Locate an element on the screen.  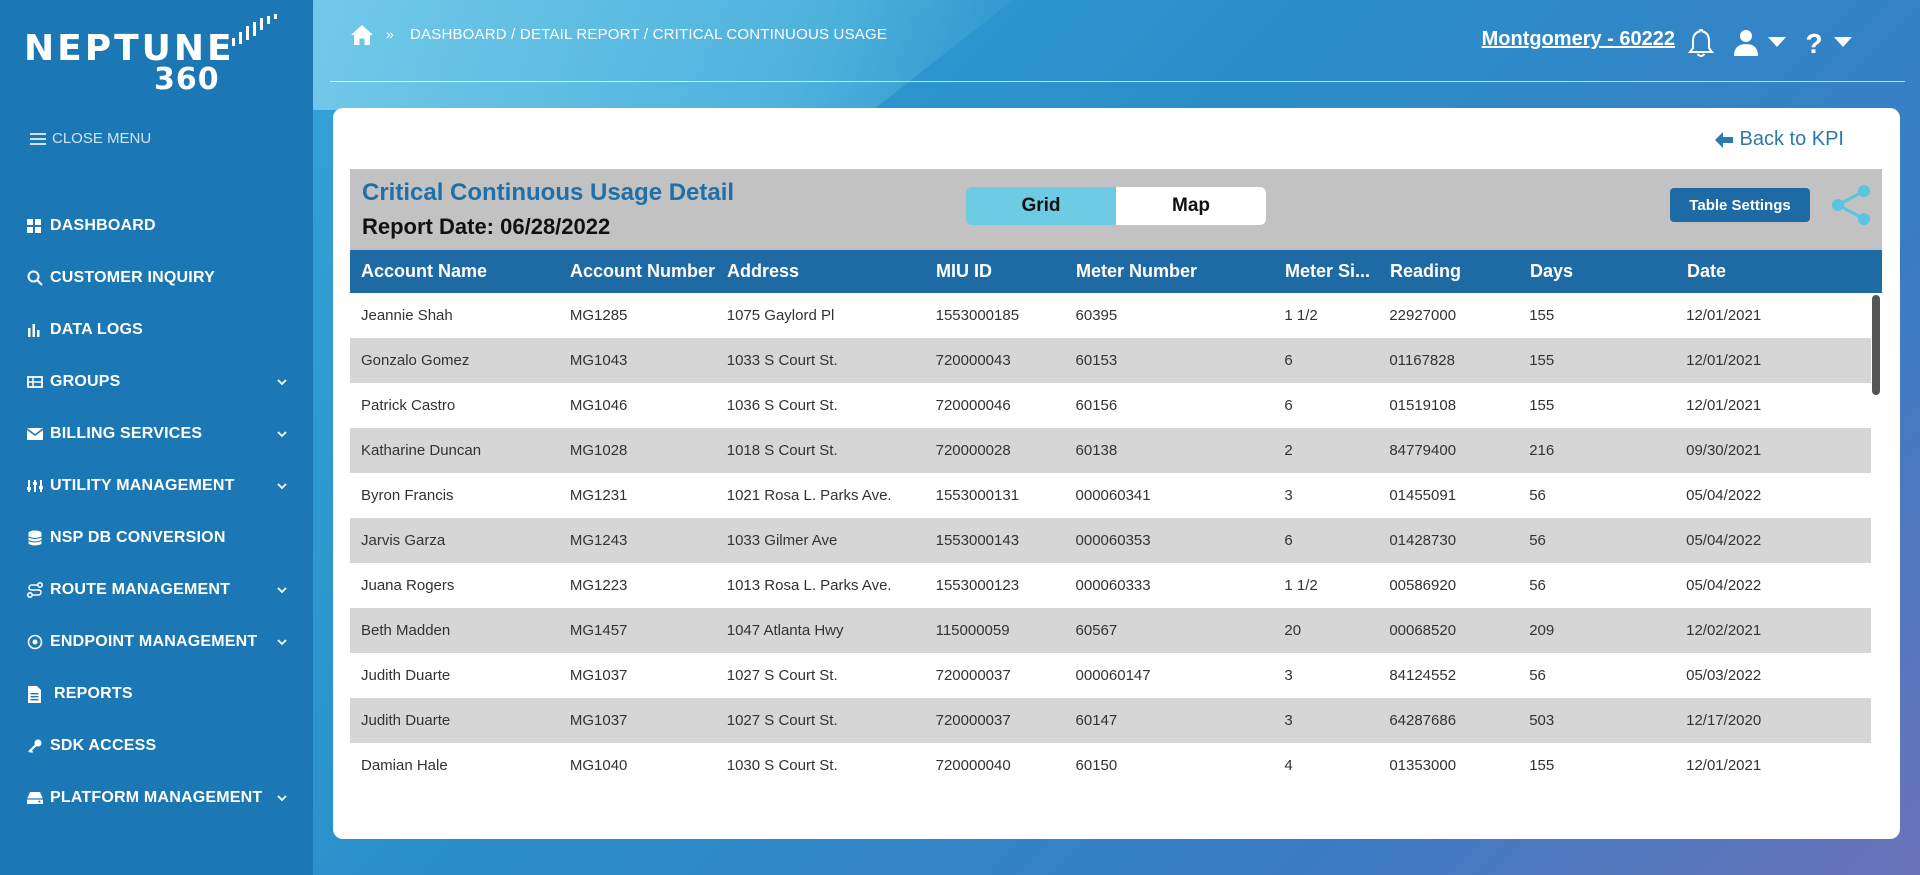
column-header: Meter Number is located at coordinates (1169, 271).